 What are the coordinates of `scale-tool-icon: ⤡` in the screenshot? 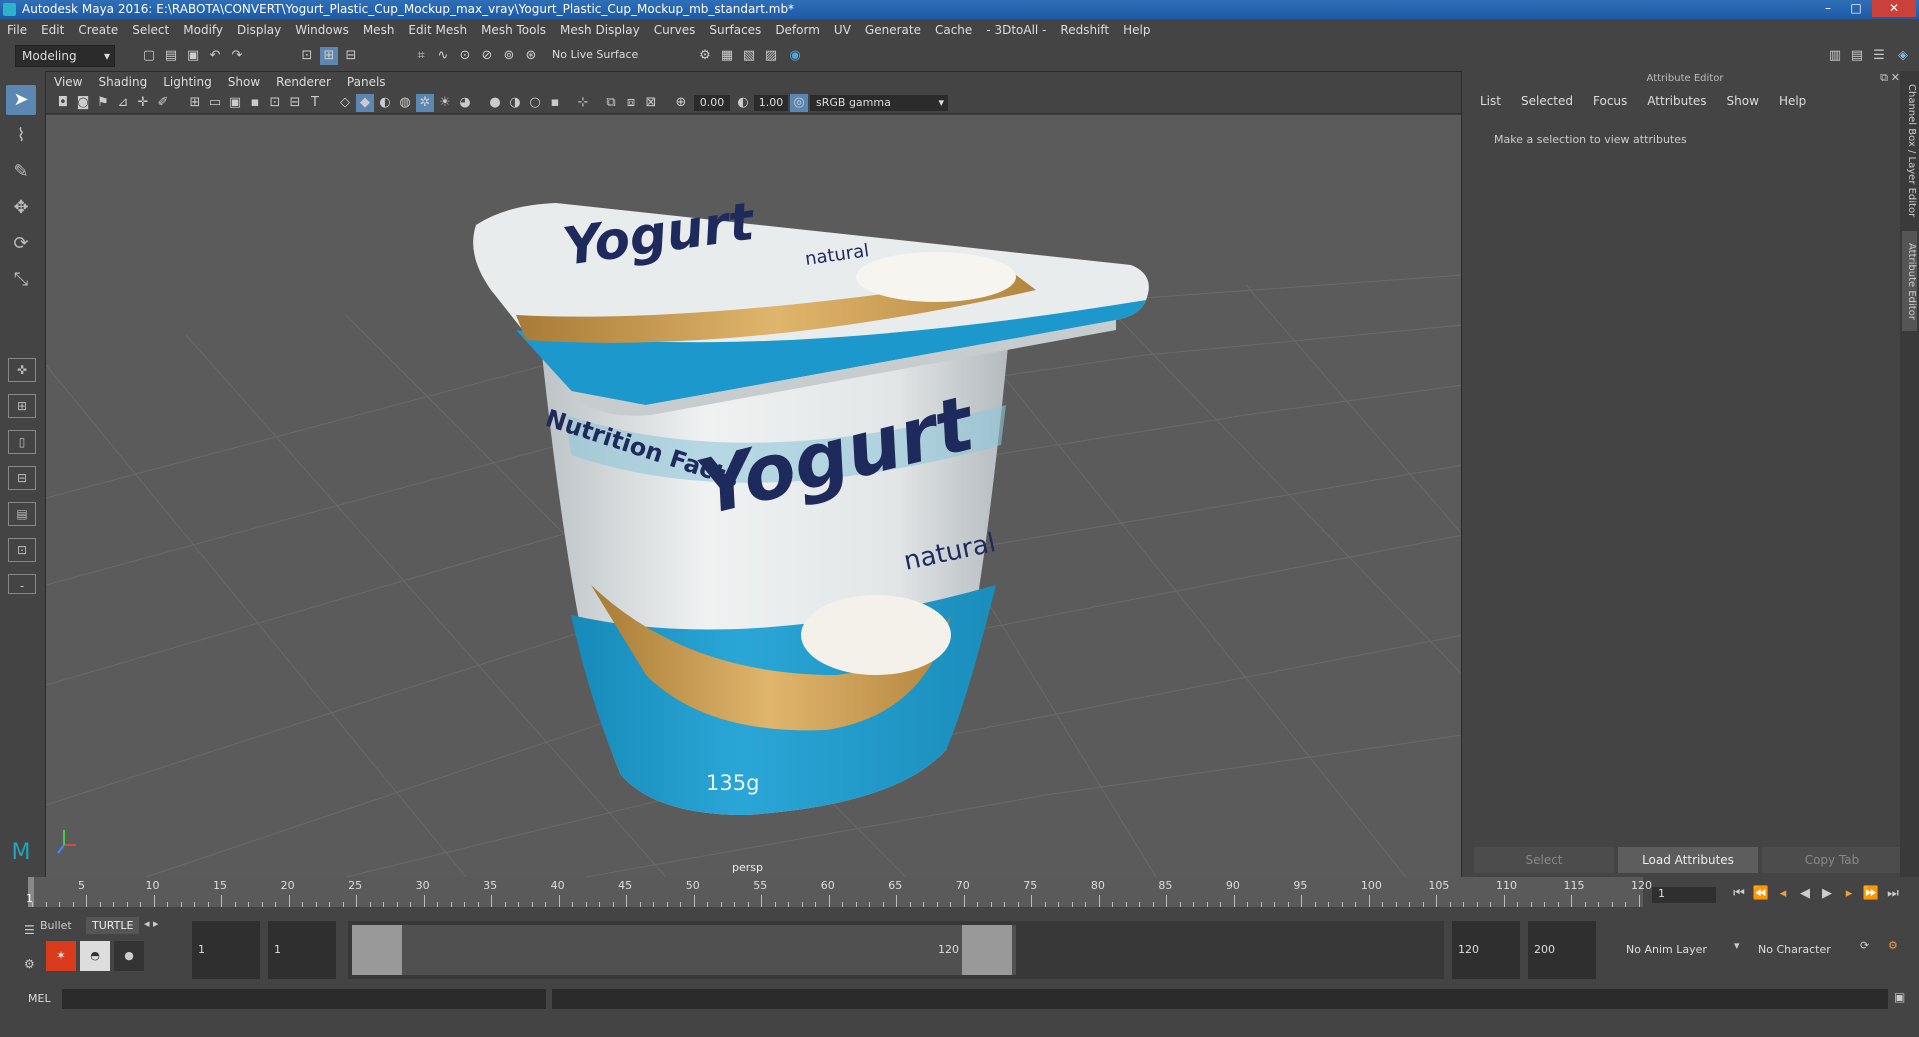 It's located at (21, 280).